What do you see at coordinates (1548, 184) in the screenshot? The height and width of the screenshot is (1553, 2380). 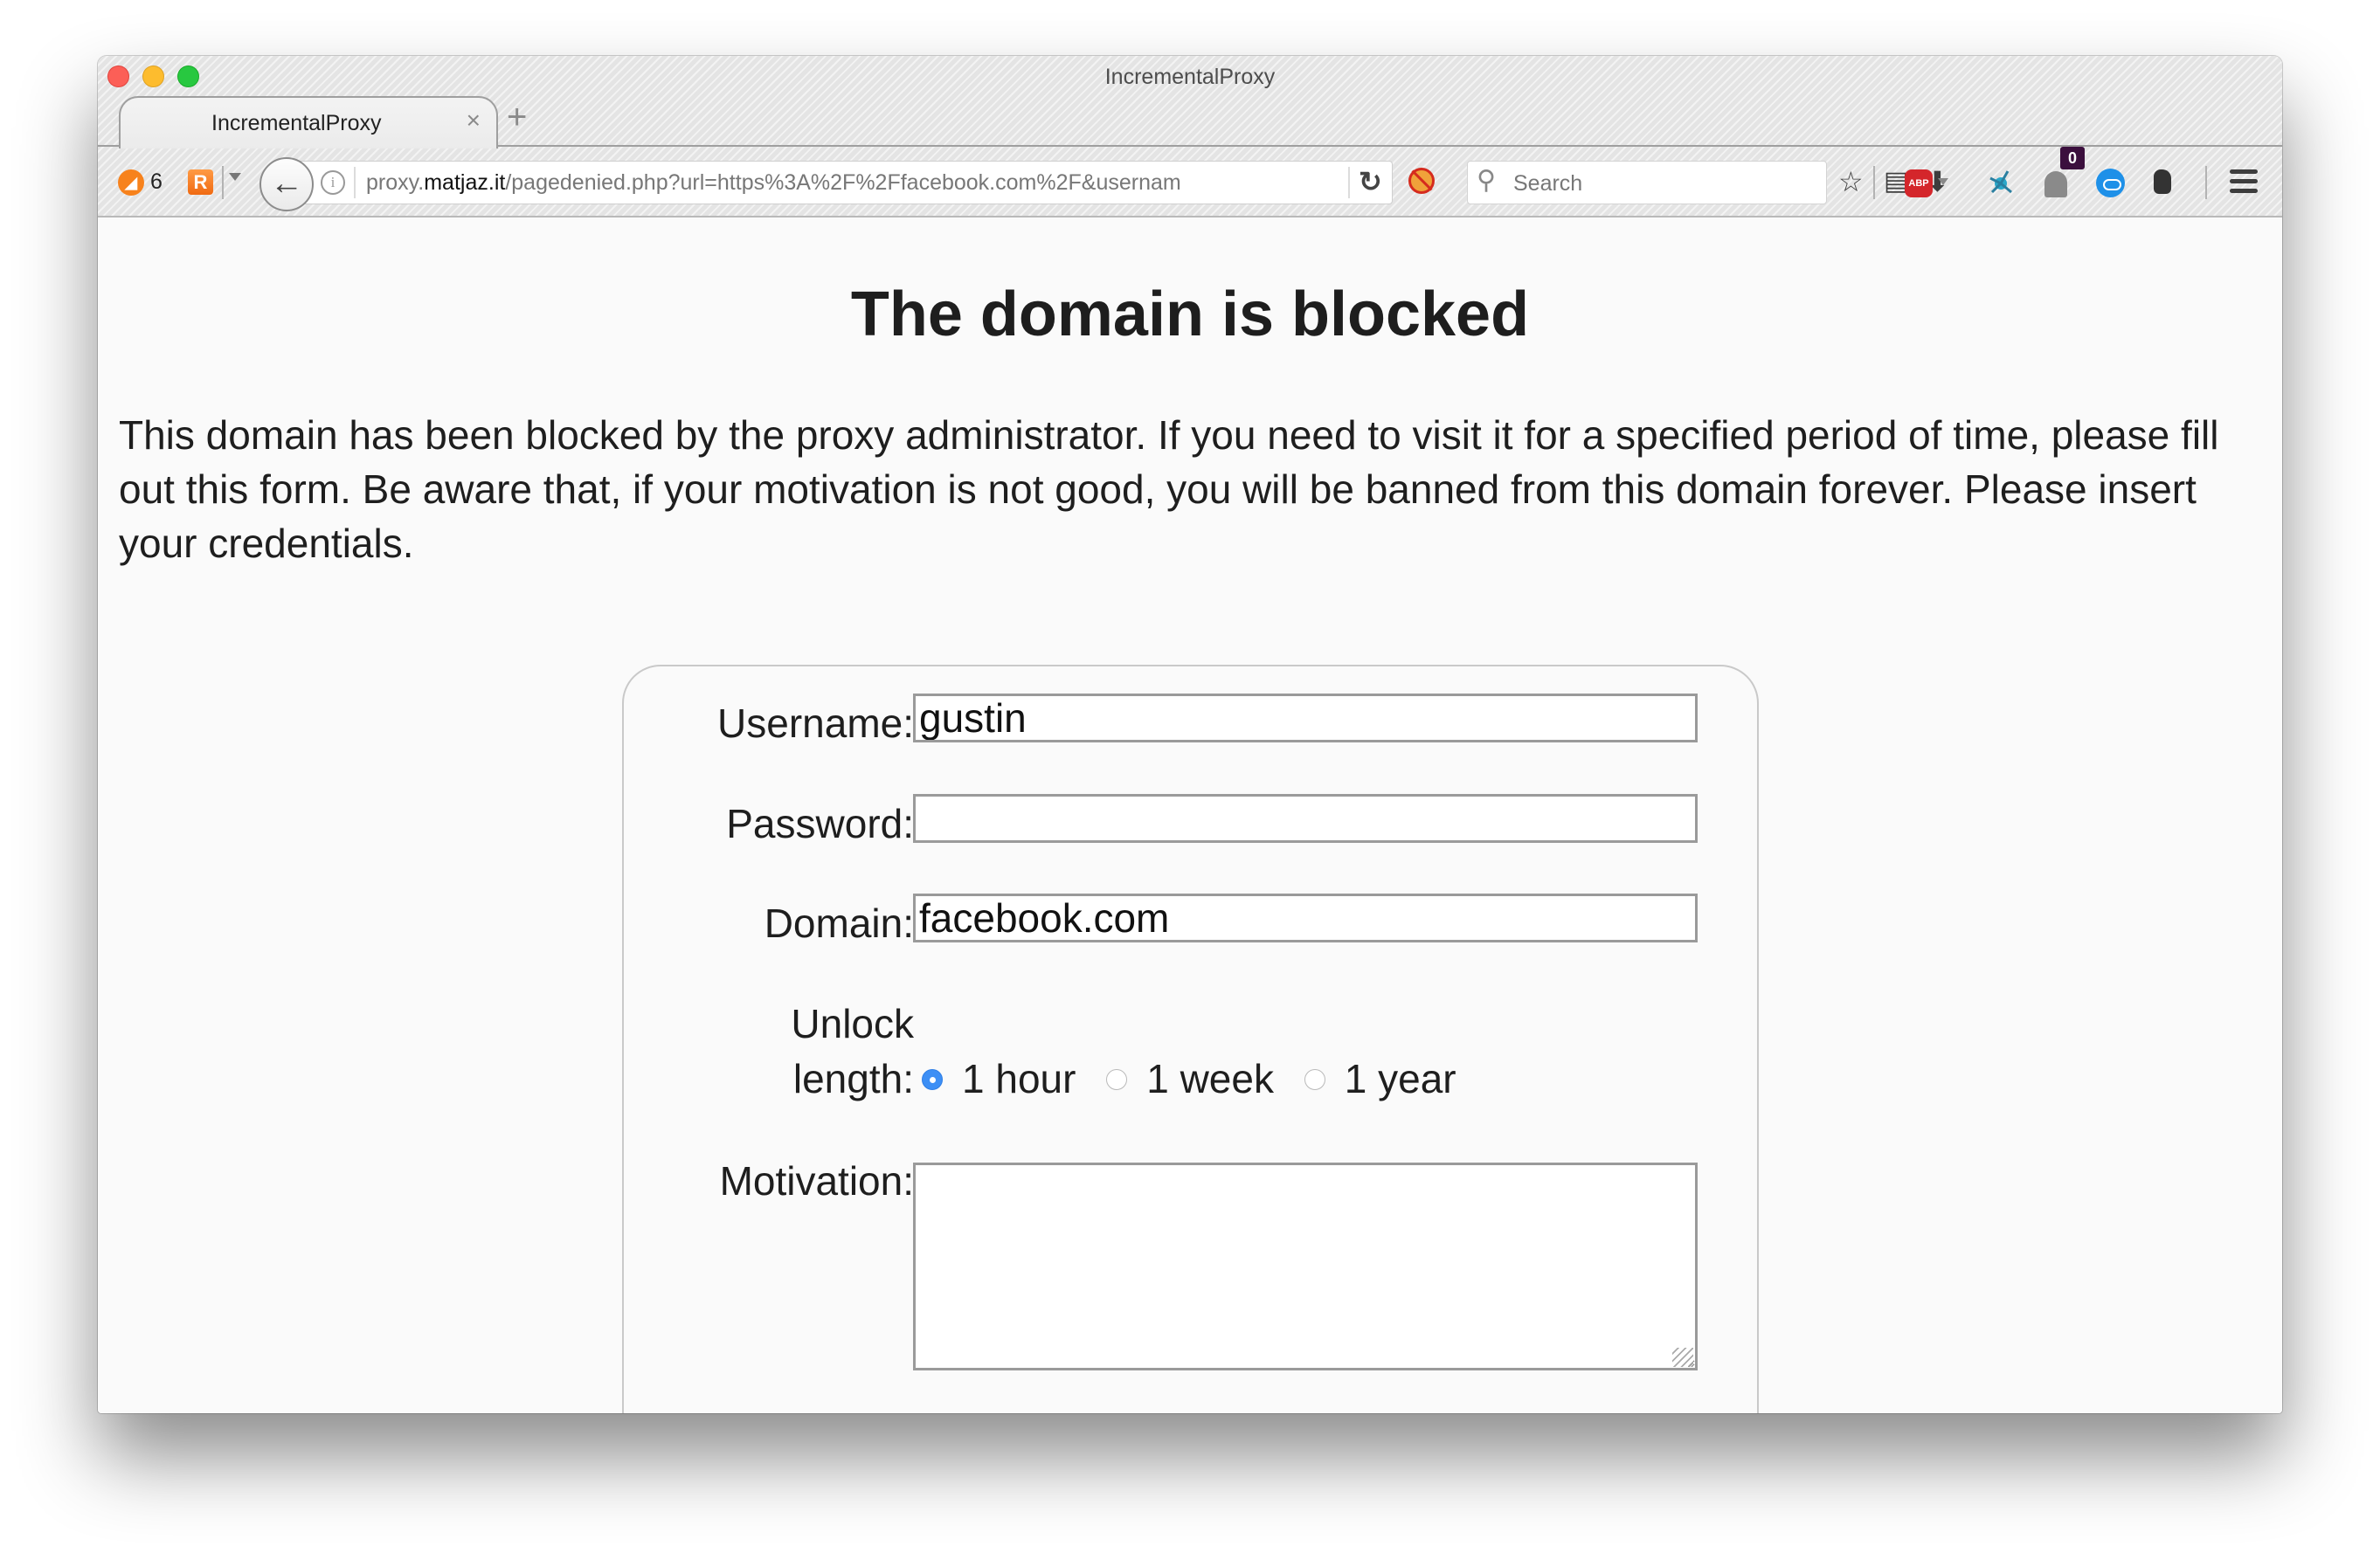 I see `search-placeholder: Search` at bounding box center [1548, 184].